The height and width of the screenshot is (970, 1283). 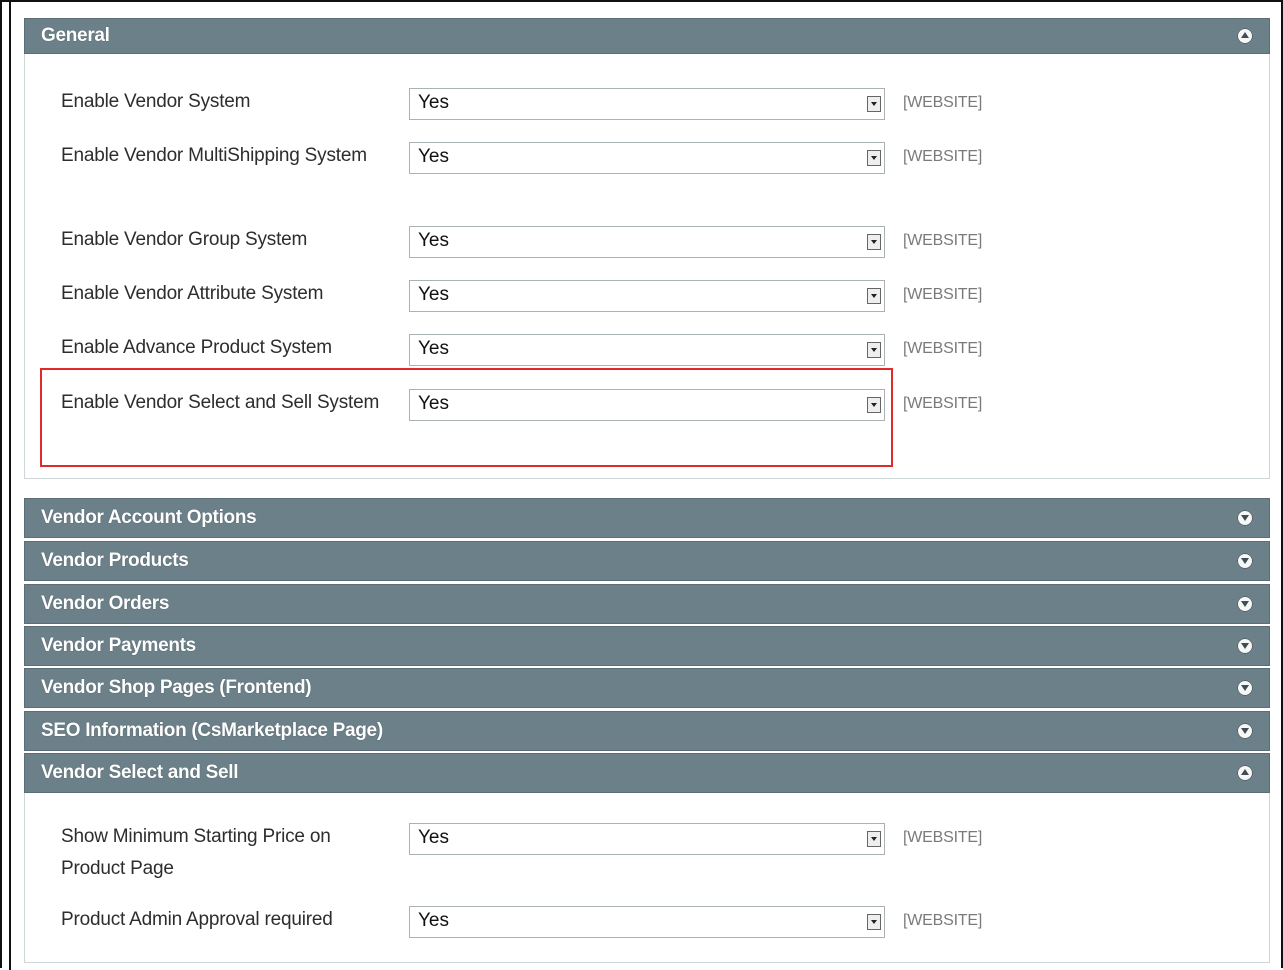 I want to click on section-vendor-orders-header: Vendor Orders, so click(x=647, y=604).